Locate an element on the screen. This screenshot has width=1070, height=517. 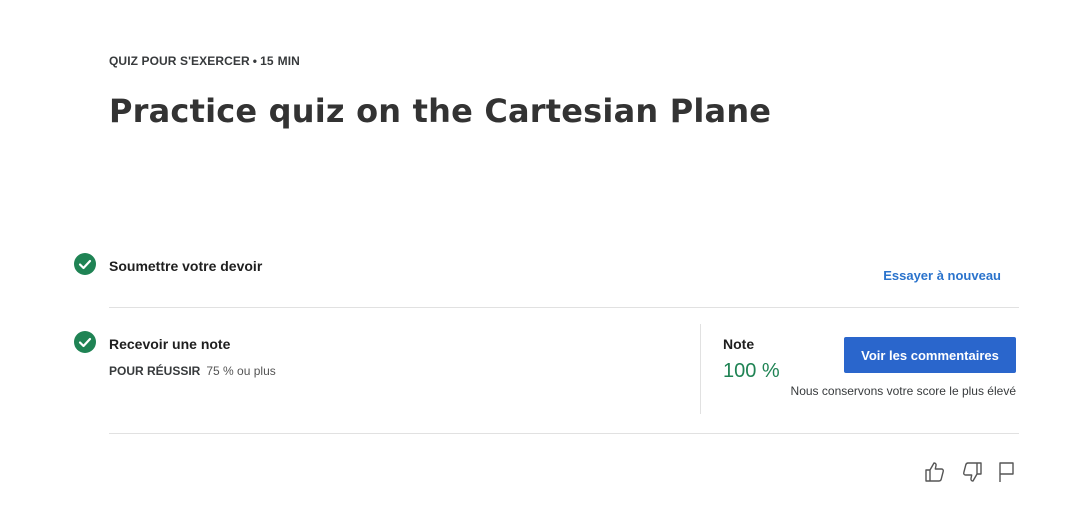
duration-unit: MIN is located at coordinates (288, 61).